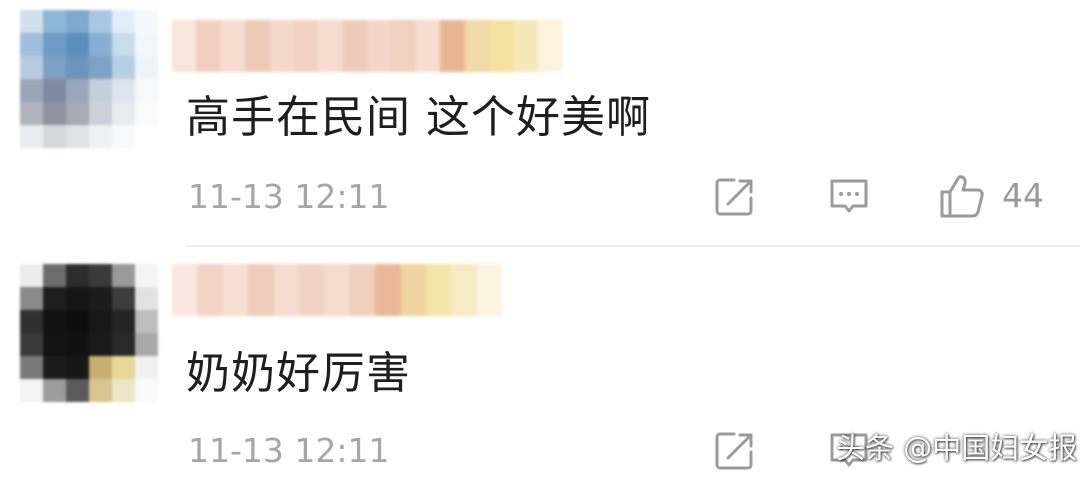 This screenshot has width=1080, height=480. I want to click on like-button: 44, so click(991, 196).